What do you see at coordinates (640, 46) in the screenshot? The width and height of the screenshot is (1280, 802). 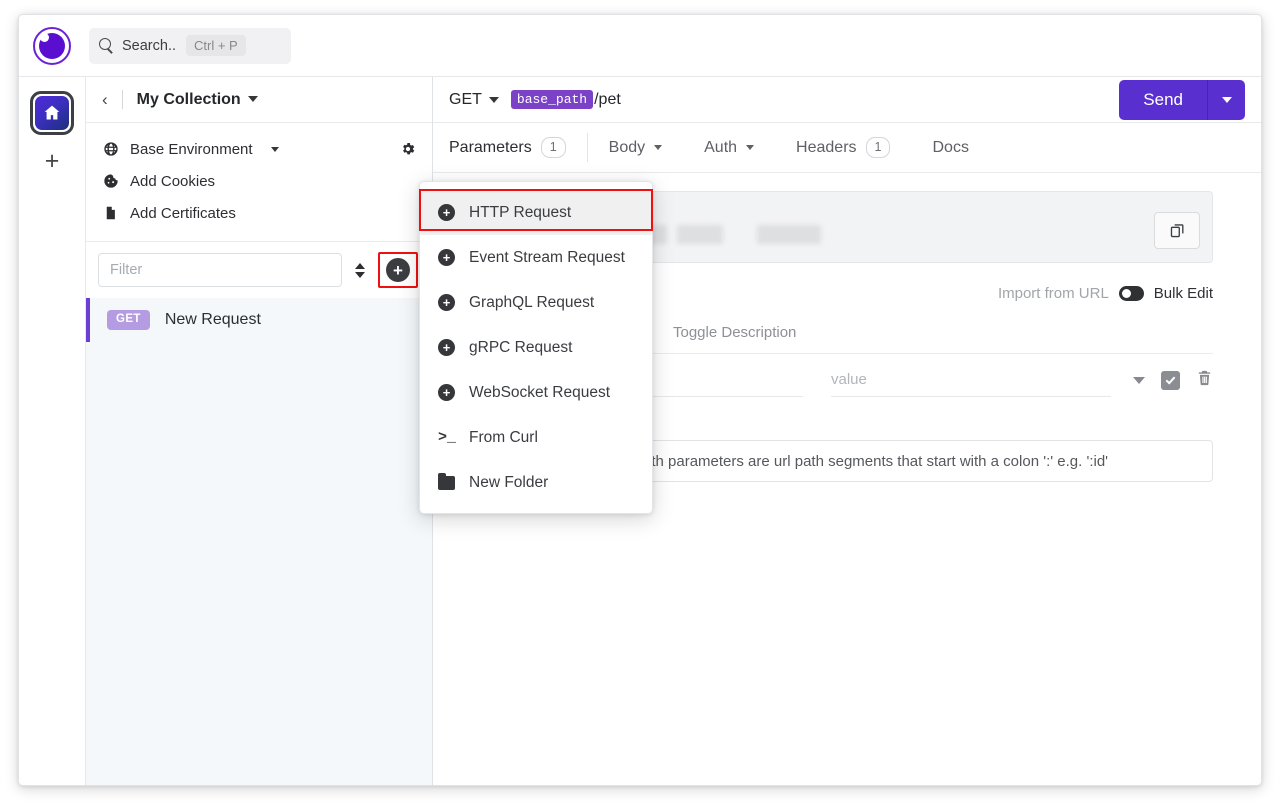 I see `top-bar: Search.. Ctrl + P` at bounding box center [640, 46].